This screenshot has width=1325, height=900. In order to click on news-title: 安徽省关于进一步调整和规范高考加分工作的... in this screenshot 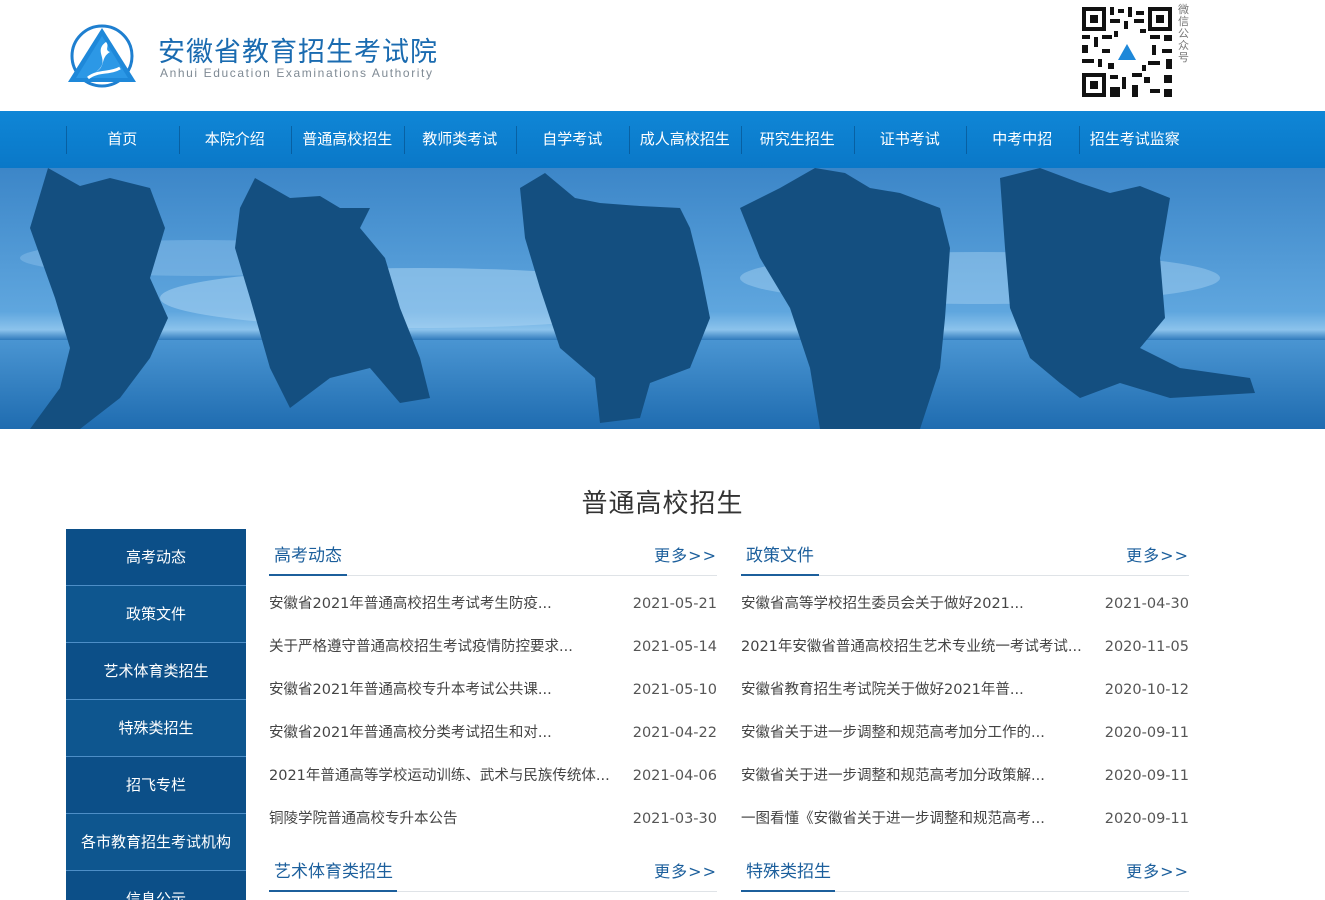, I will do `click(916, 733)`.